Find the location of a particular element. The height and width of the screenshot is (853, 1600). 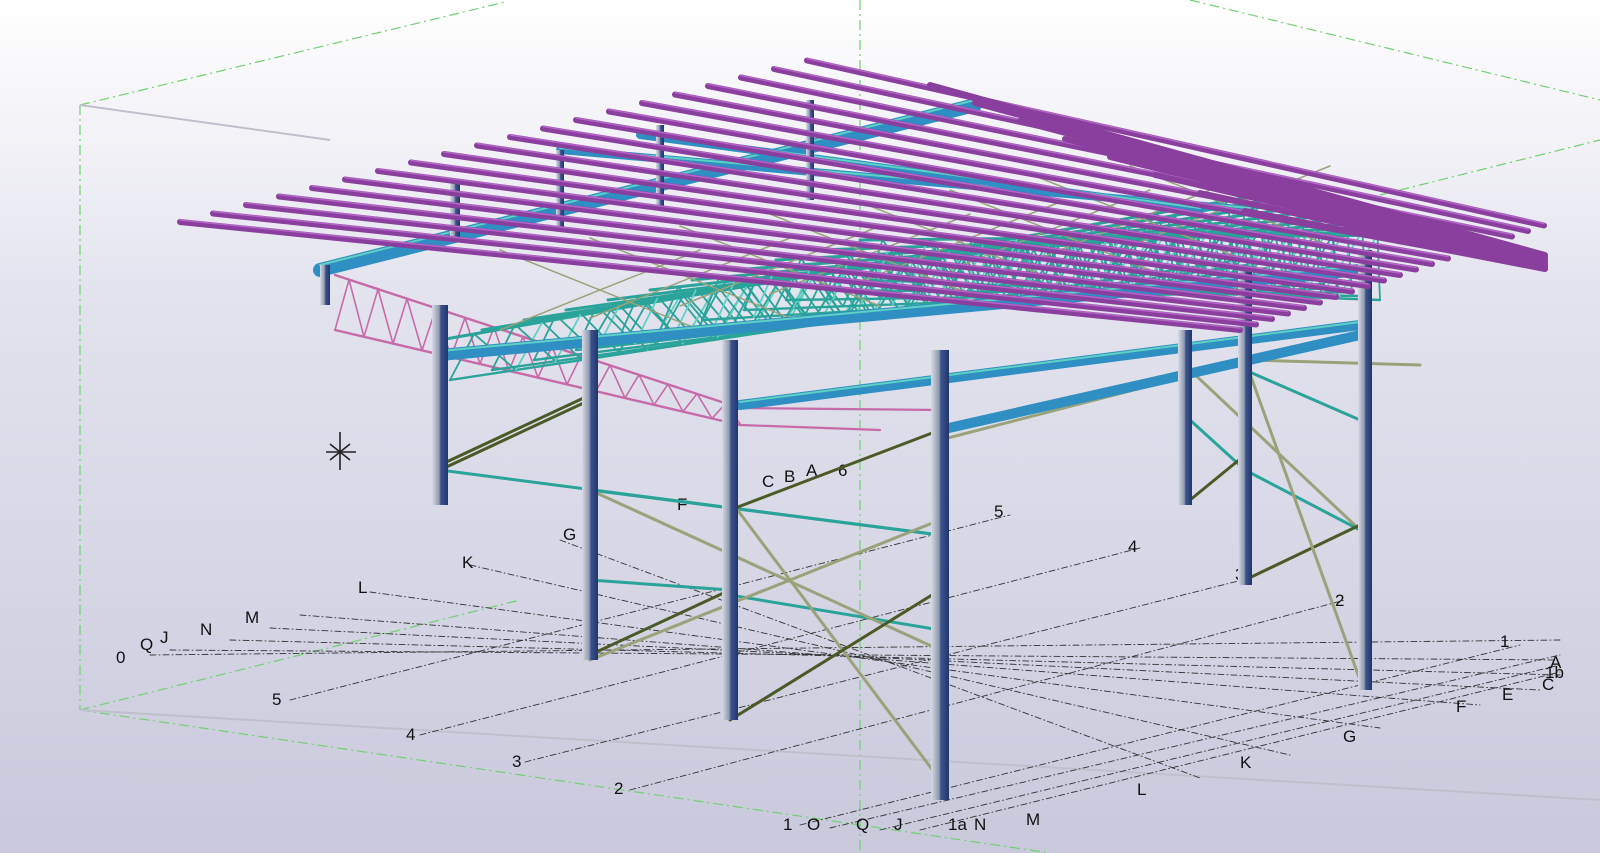

grid-label-mid-numbers: 5 is located at coordinates (998, 511).